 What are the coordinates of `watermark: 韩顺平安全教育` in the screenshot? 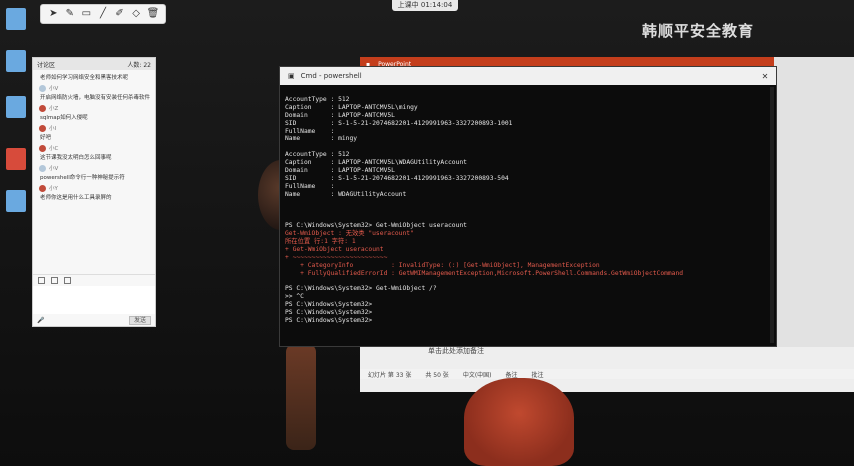 It's located at (698, 31).